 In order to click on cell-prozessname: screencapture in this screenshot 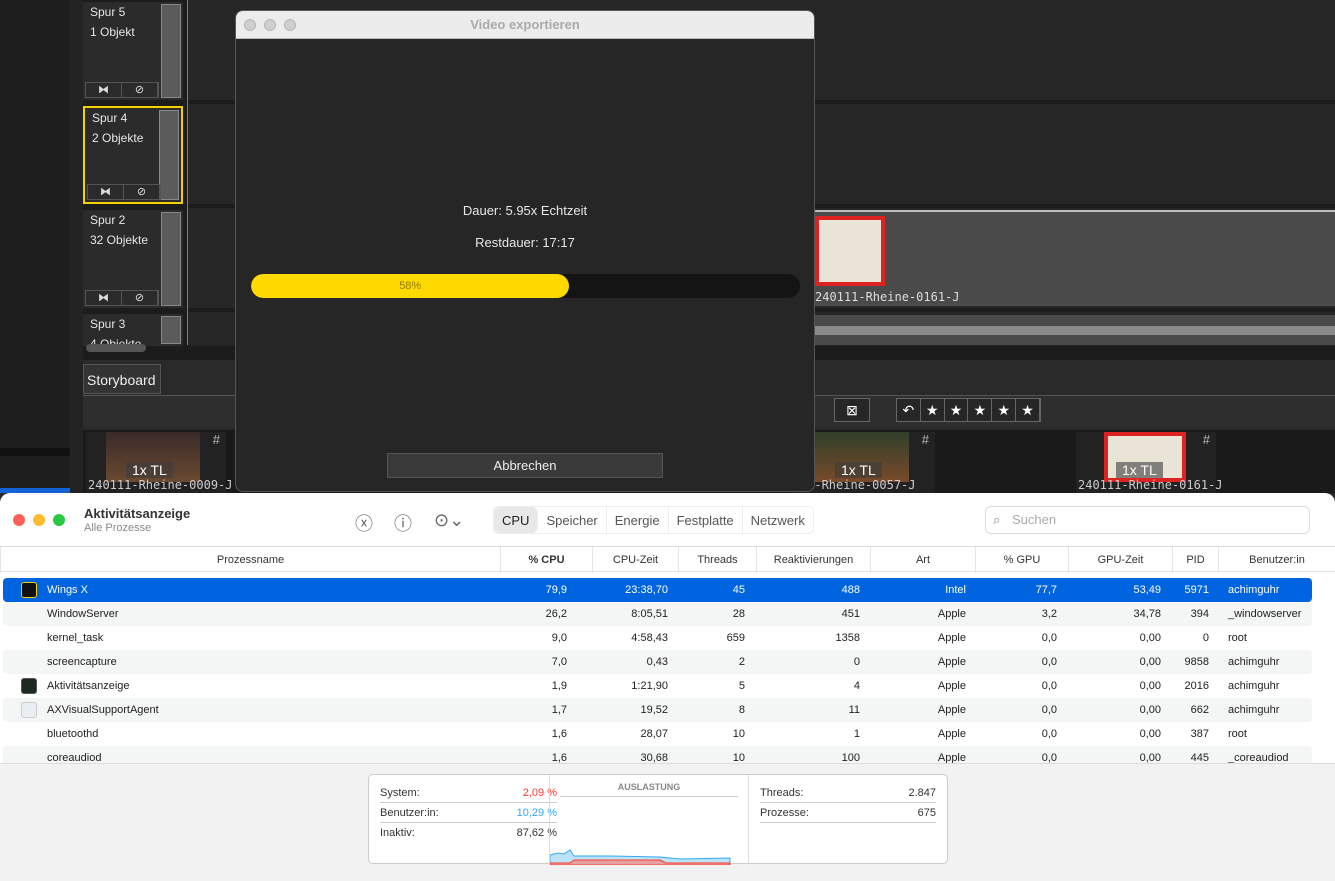, I will do `click(82, 662)`.